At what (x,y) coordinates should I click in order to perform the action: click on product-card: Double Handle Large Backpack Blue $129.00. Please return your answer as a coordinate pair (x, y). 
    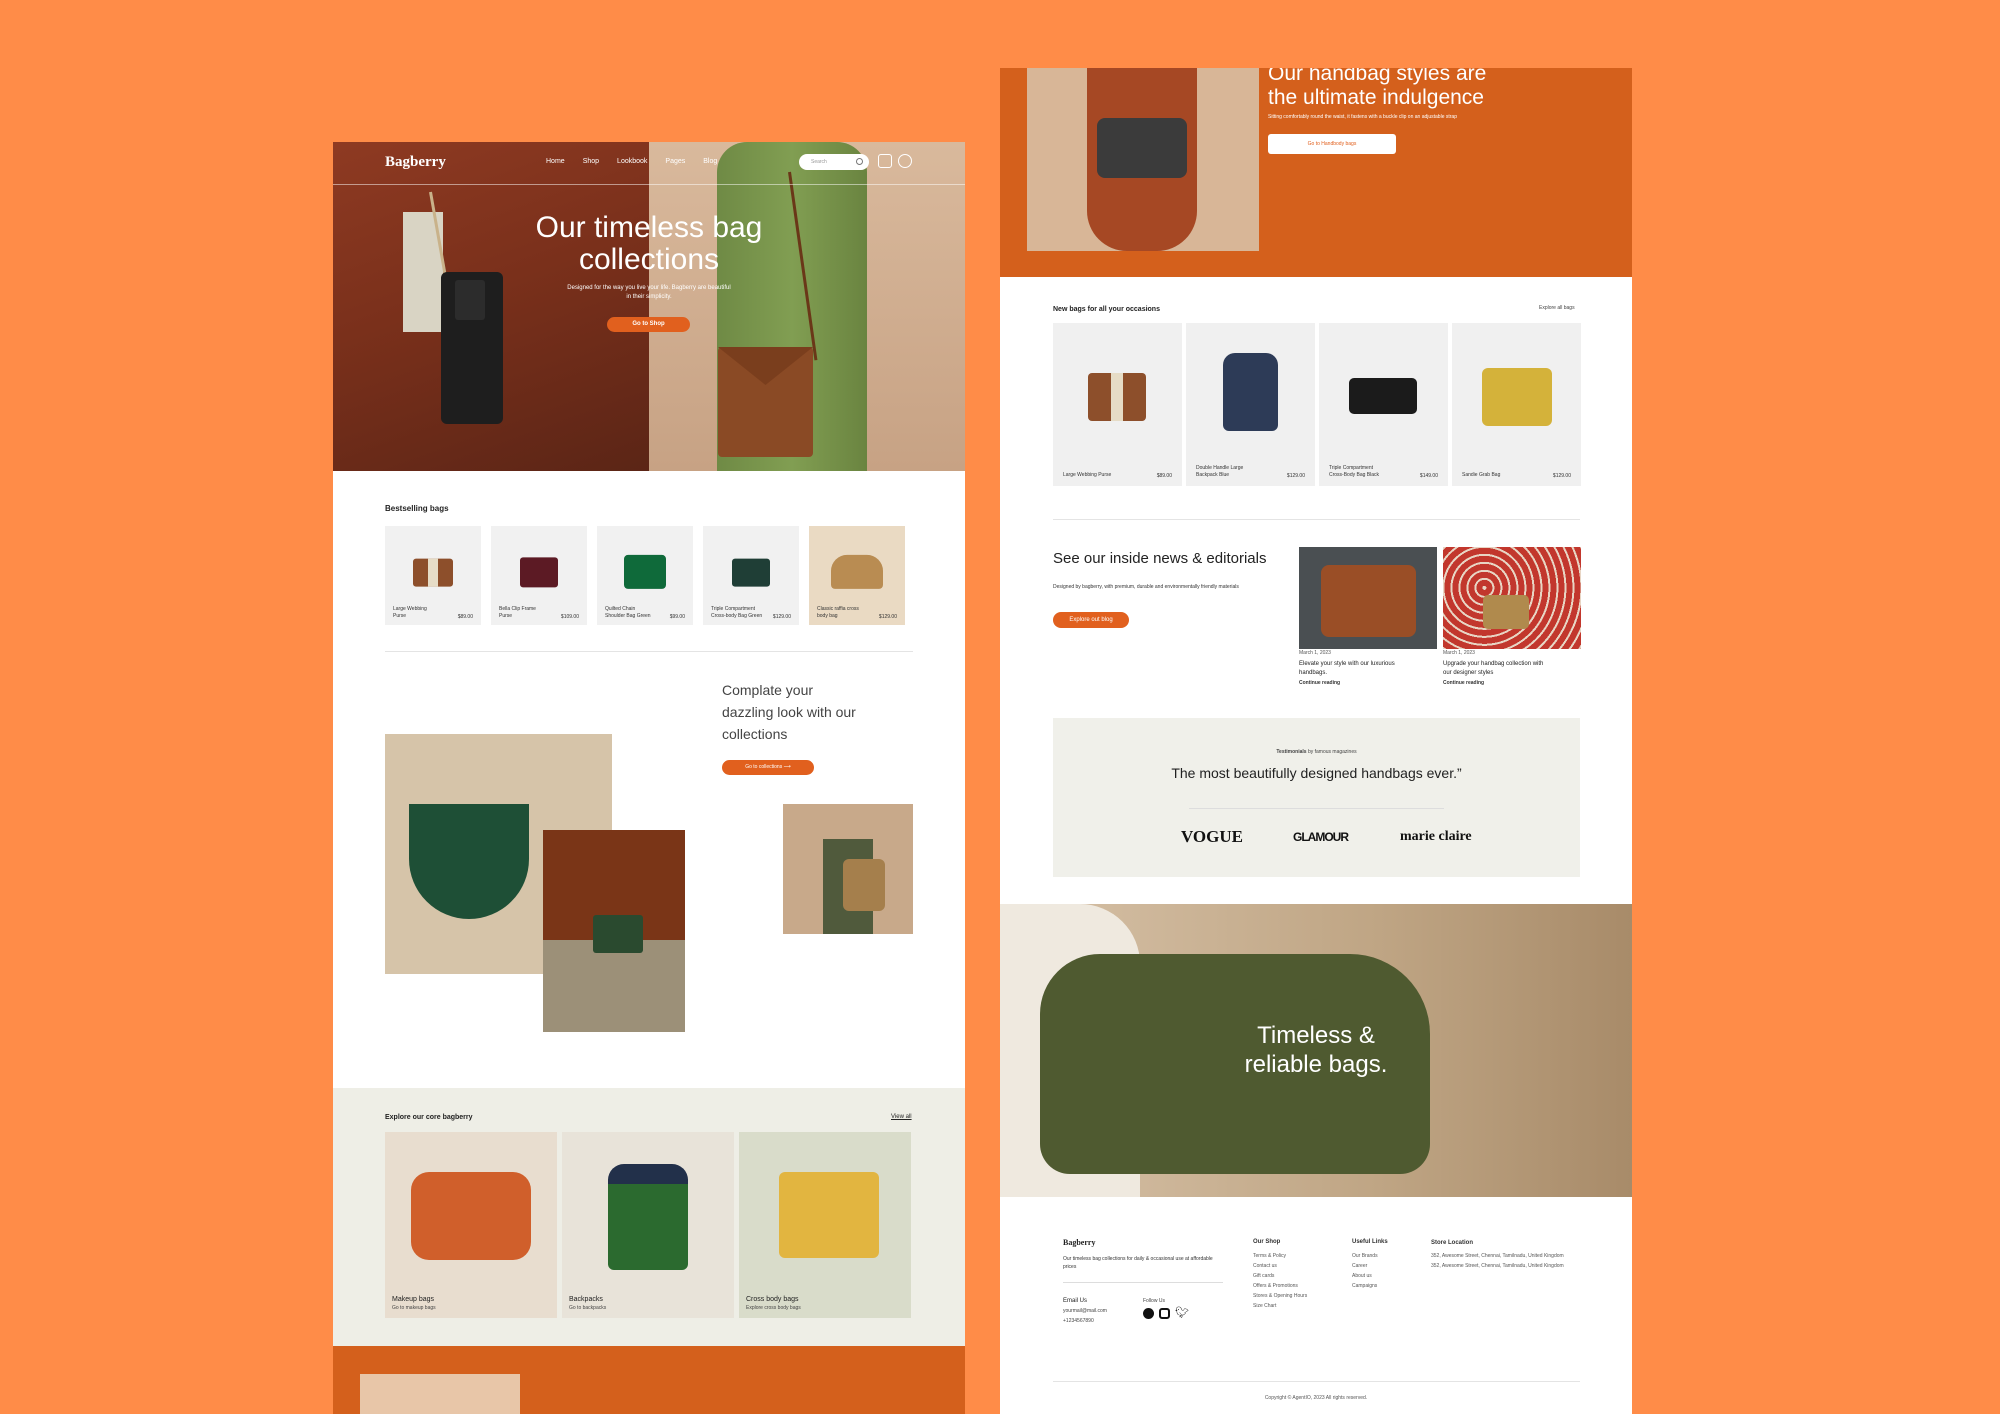
    Looking at the image, I should click on (1250, 404).